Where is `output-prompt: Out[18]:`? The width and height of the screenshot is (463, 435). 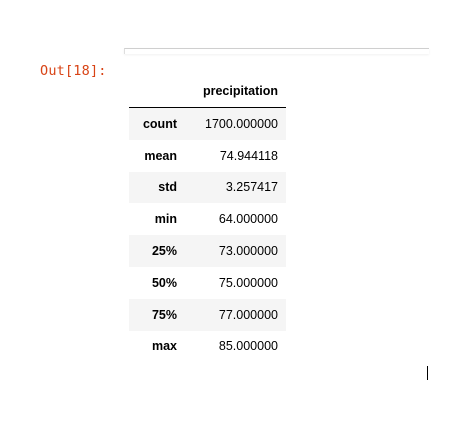
output-prompt: Out[18]: is located at coordinates (73, 71).